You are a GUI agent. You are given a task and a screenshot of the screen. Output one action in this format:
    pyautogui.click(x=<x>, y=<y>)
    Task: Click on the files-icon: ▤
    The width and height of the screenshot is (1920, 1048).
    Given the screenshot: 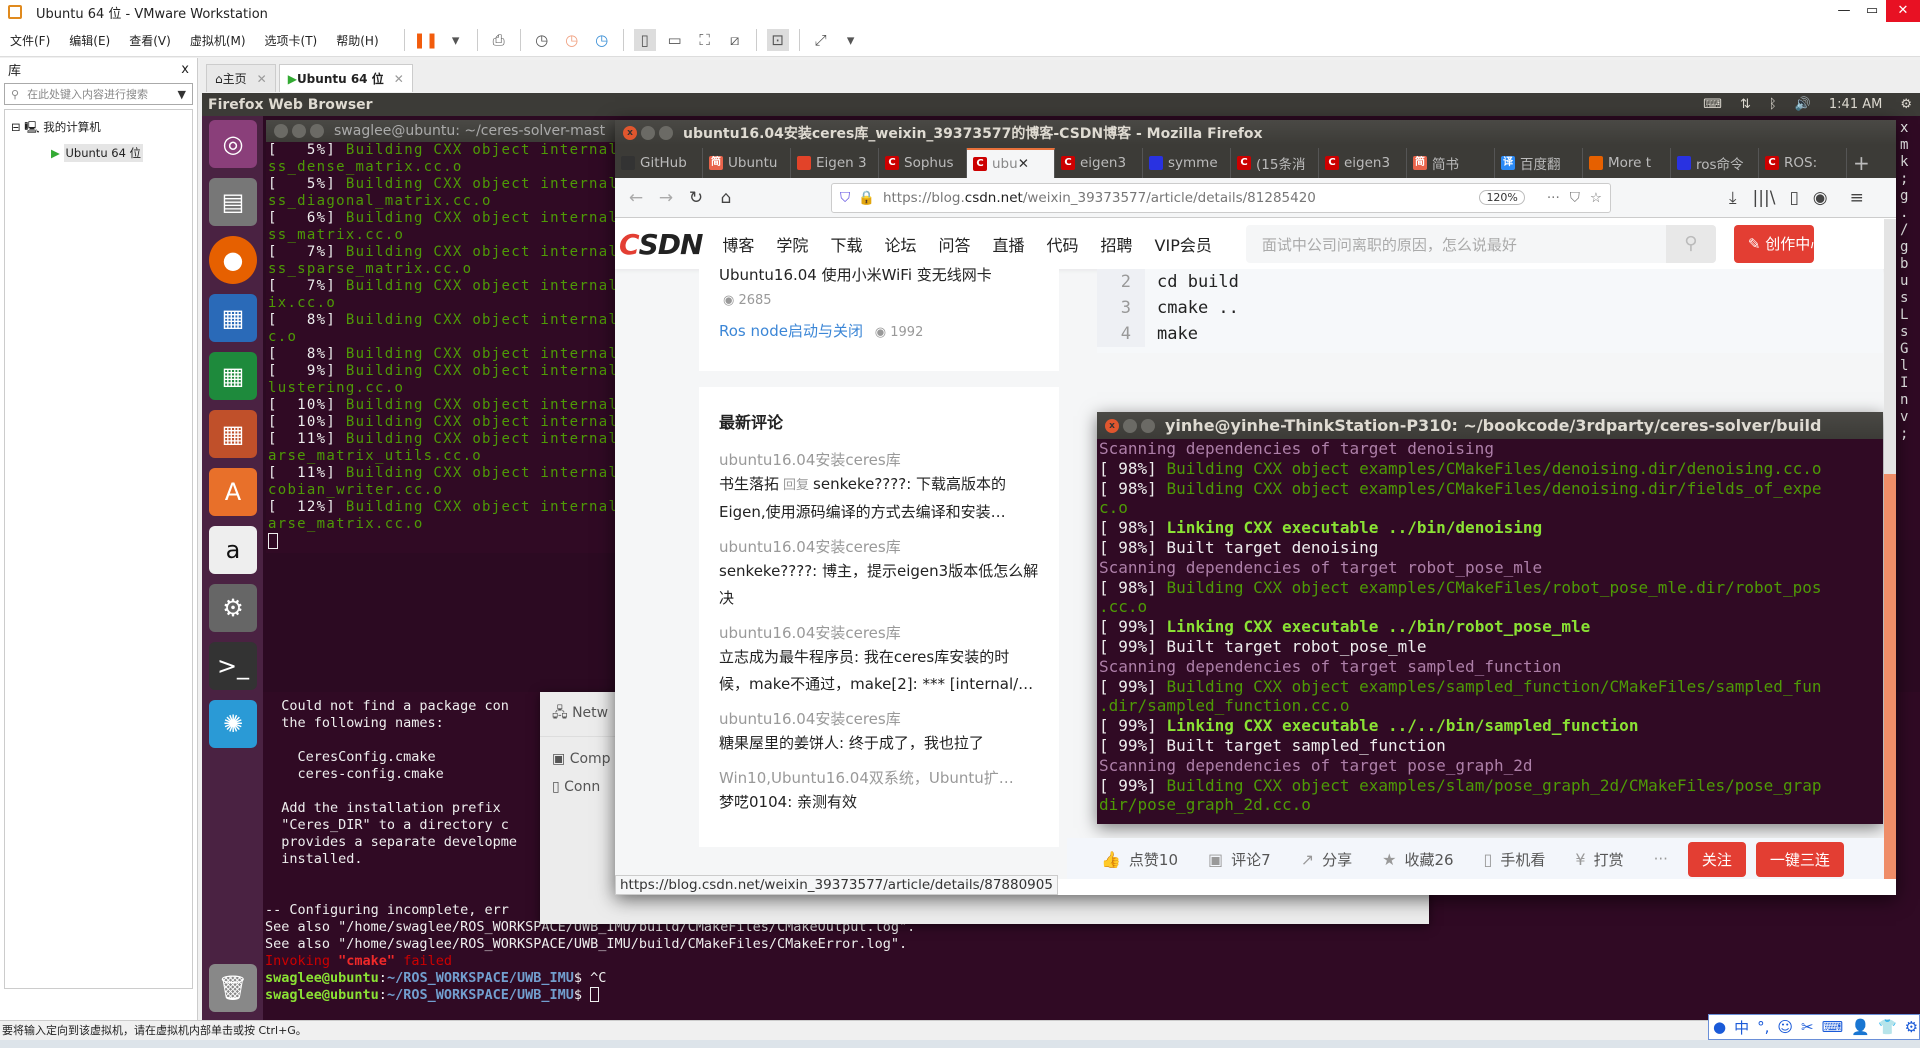 What is the action you would take?
    pyautogui.click(x=233, y=202)
    